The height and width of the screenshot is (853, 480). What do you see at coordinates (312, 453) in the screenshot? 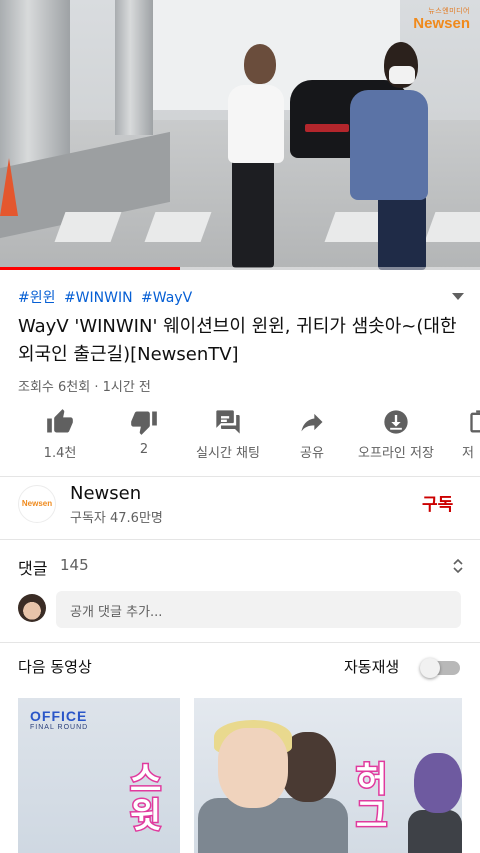
I see `share-label: 공유` at bounding box center [312, 453].